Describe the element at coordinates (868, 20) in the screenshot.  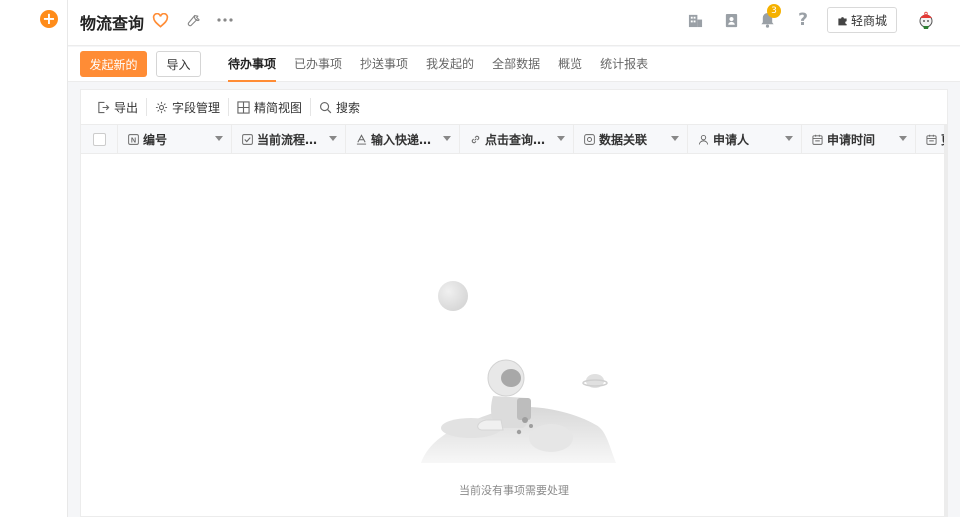
I see `mall-label: 轻商城` at that location.